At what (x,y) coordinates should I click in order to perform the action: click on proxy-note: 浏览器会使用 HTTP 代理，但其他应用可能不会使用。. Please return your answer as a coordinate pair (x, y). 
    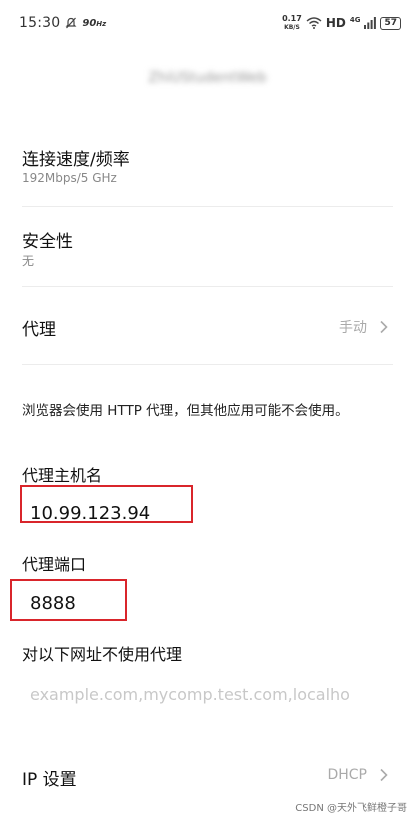
    Looking at the image, I should click on (185, 411).